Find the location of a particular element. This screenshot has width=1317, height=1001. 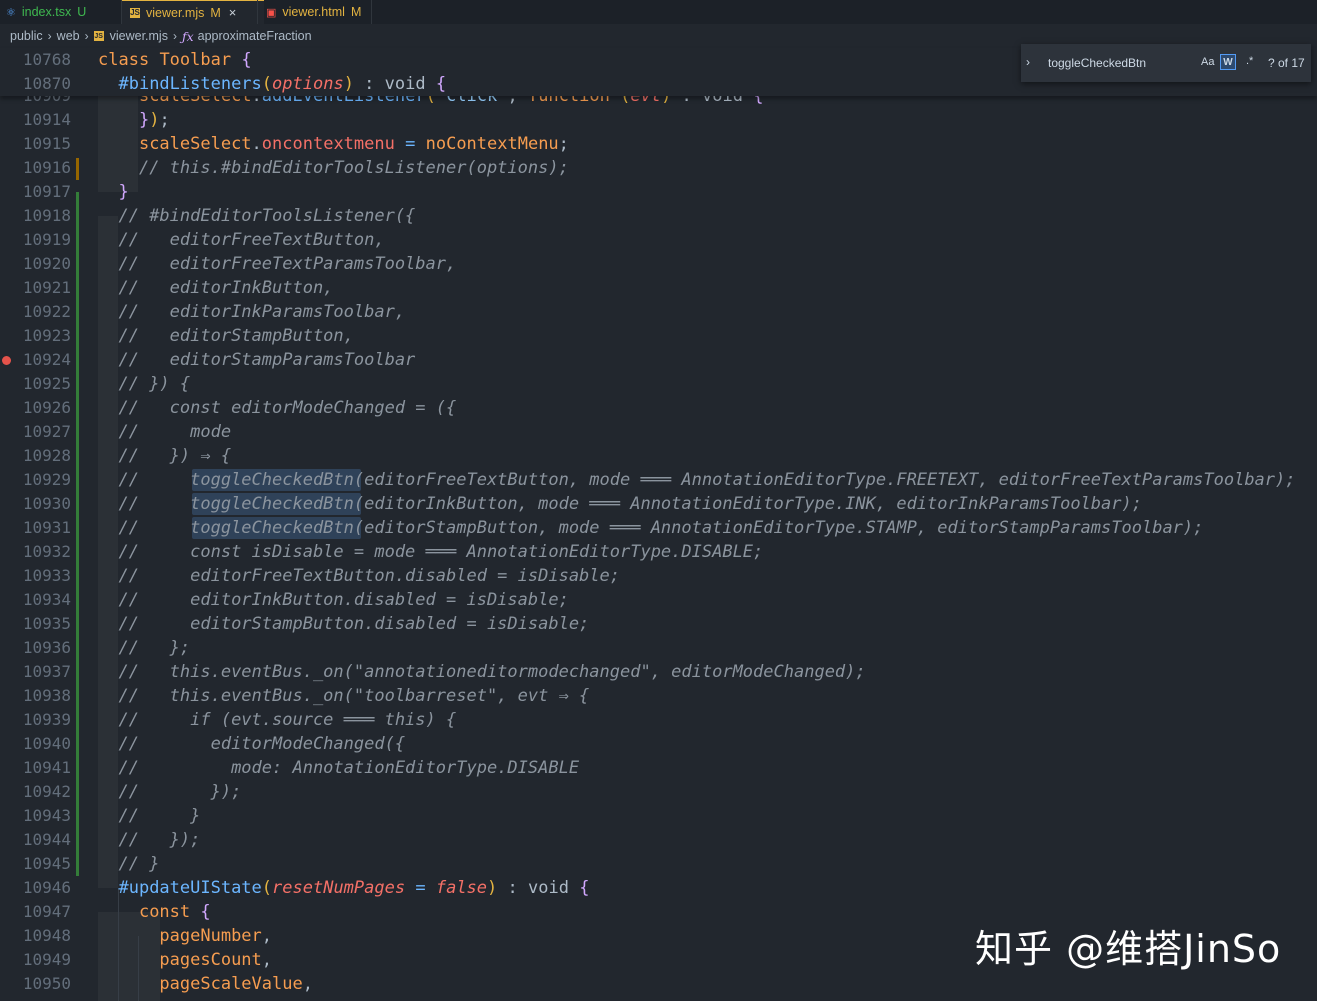

code-line: 10920 // editorFreeTextParamsToolbar, is located at coordinates (658, 264).